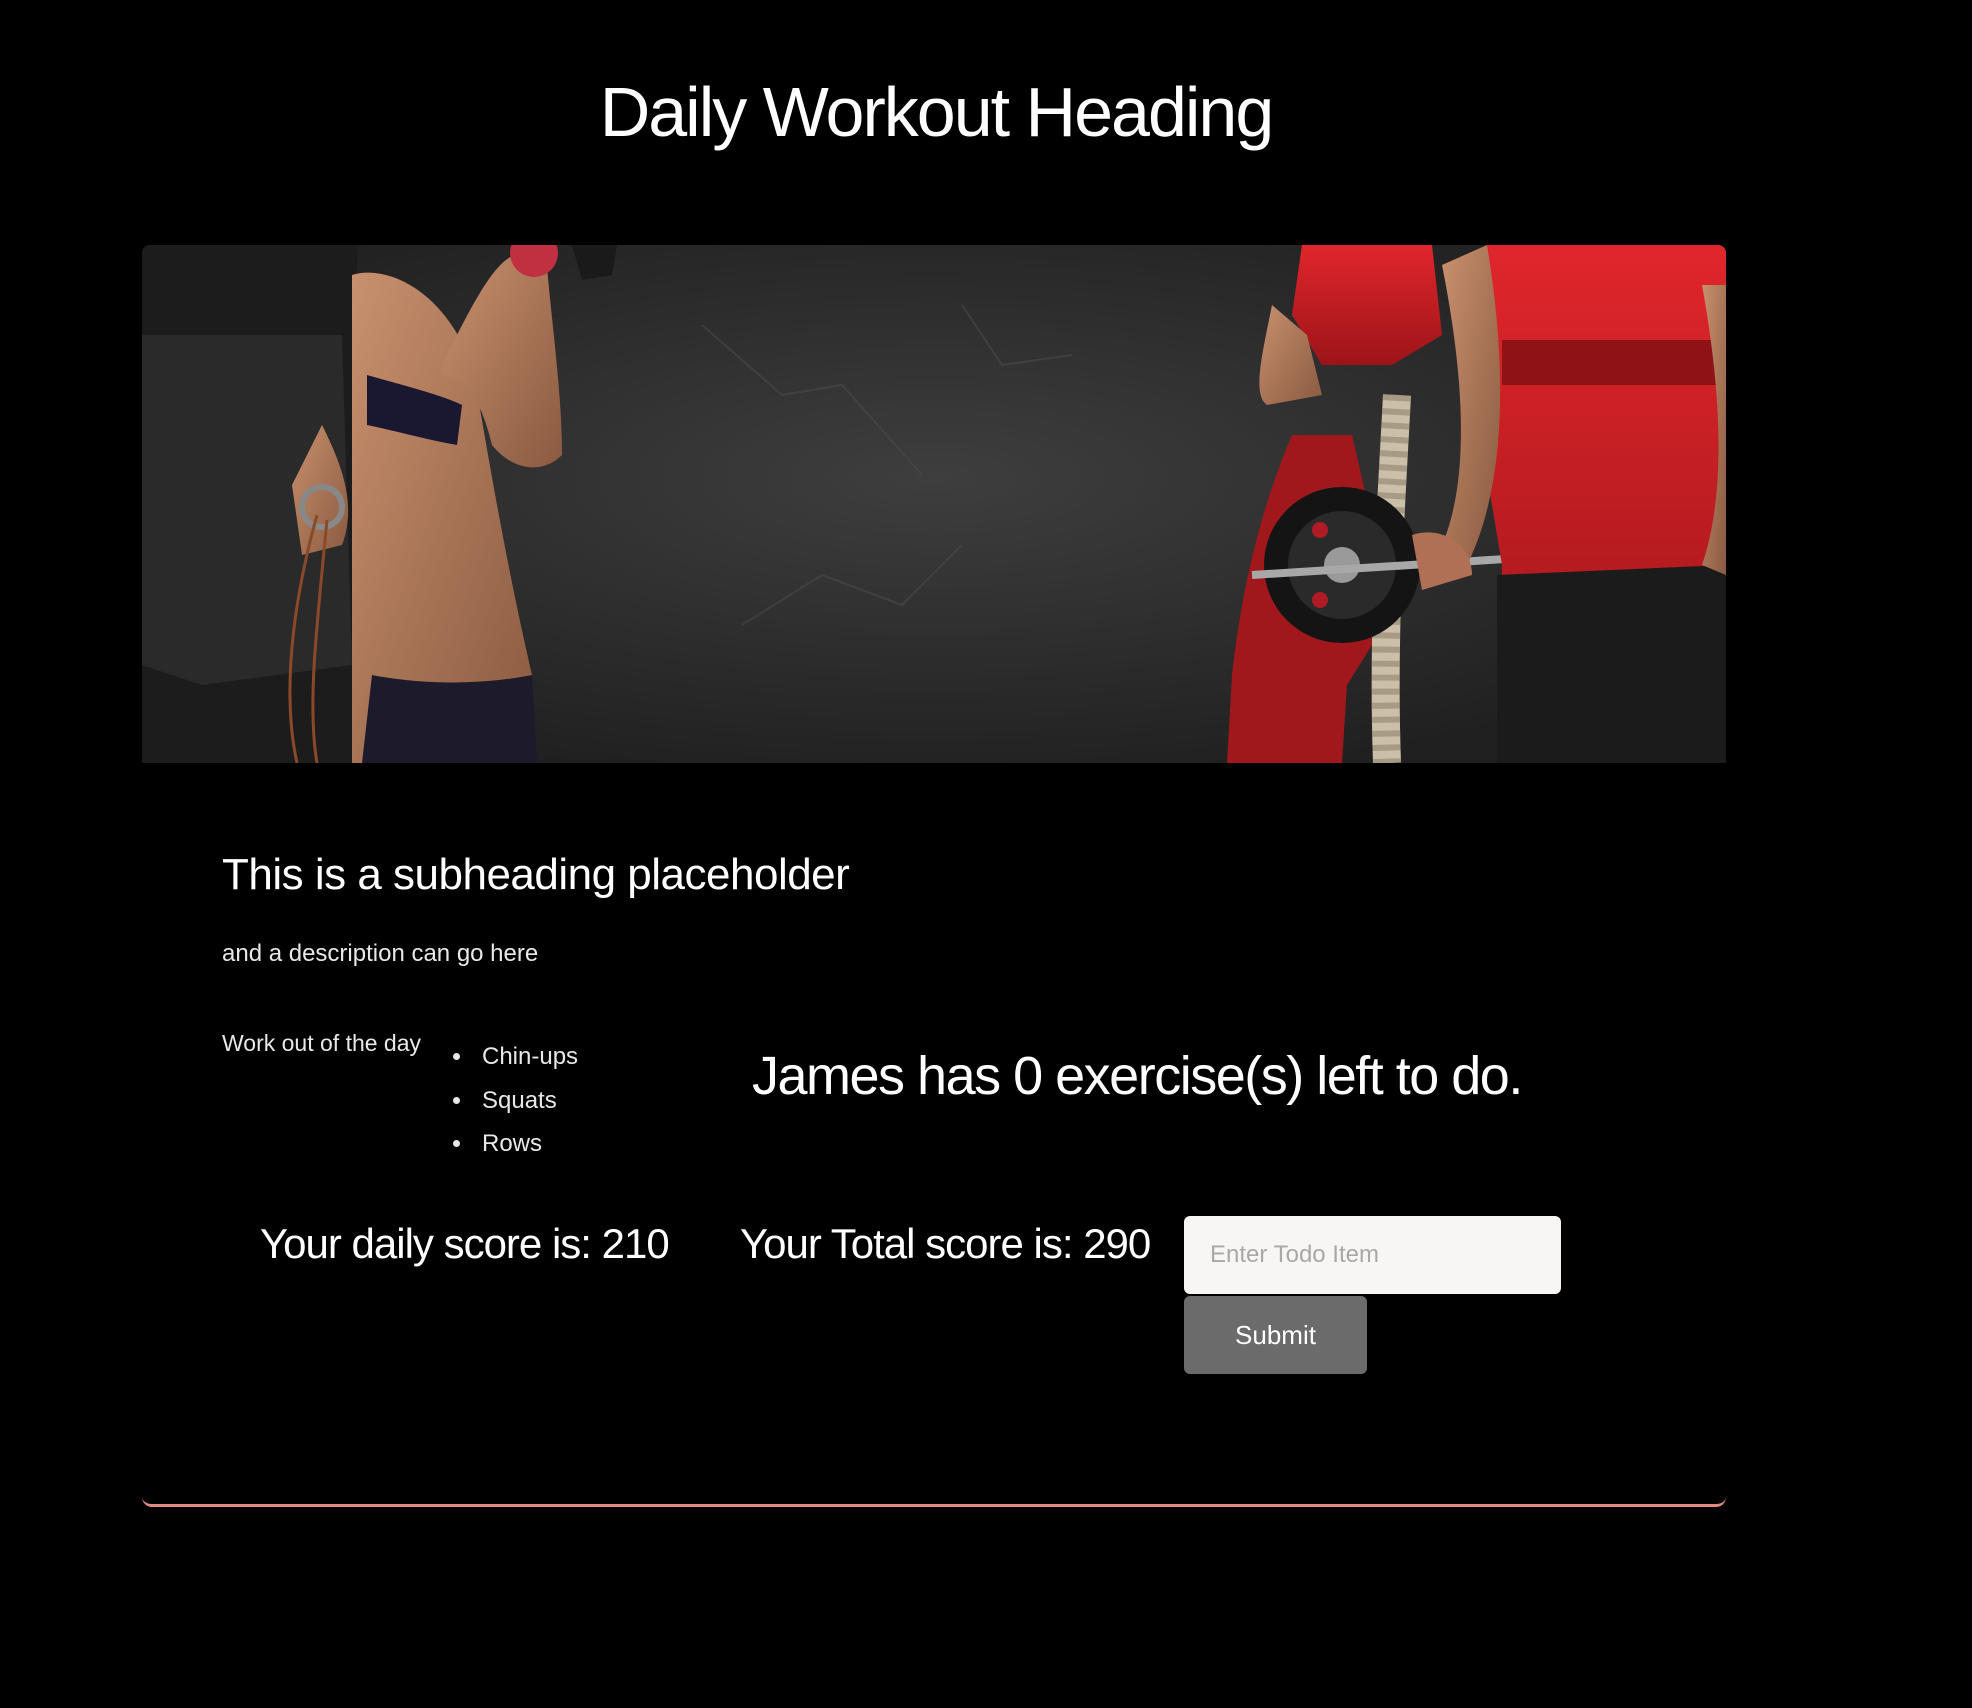  Describe the element at coordinates (526, 1057) in the screenshot. I see `exercise-item: Chin-ups` at that location.